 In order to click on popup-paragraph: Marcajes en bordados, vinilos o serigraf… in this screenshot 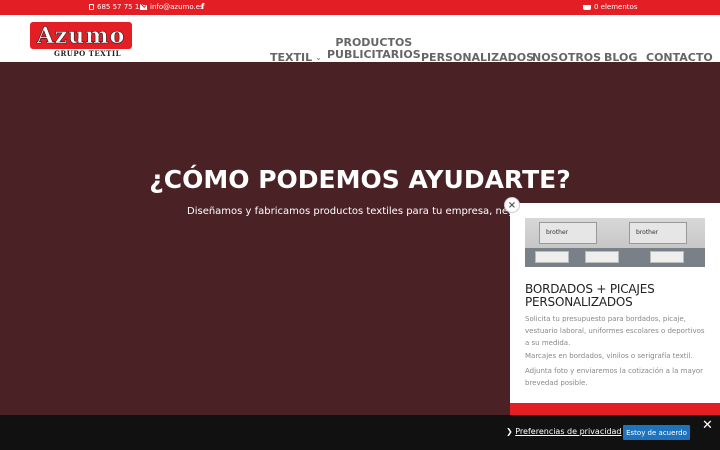, I will do `click(609, 356)`.